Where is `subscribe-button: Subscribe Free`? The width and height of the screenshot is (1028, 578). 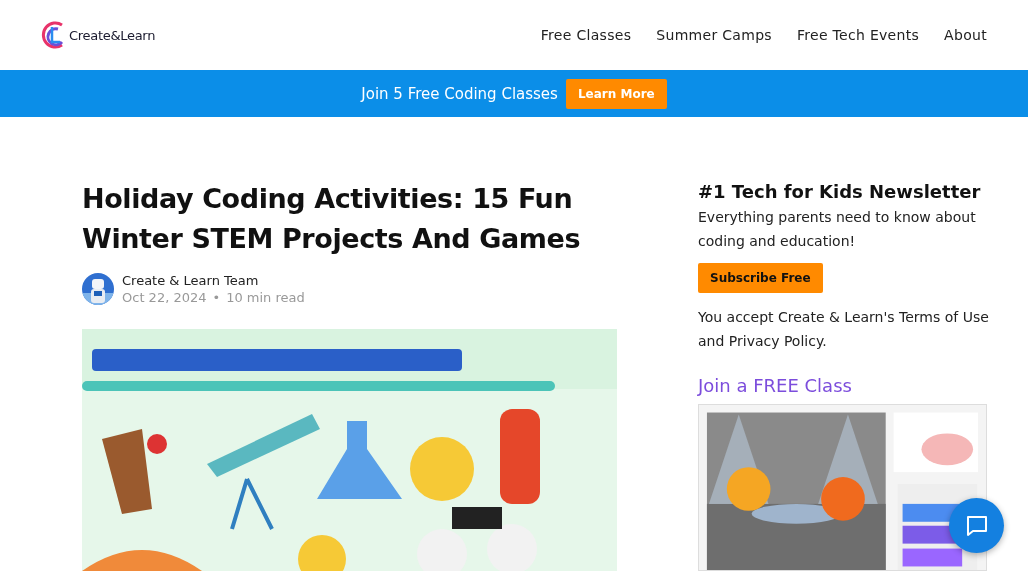
subscribe-button: Subscribe Free is located at coordinates (760, 278).